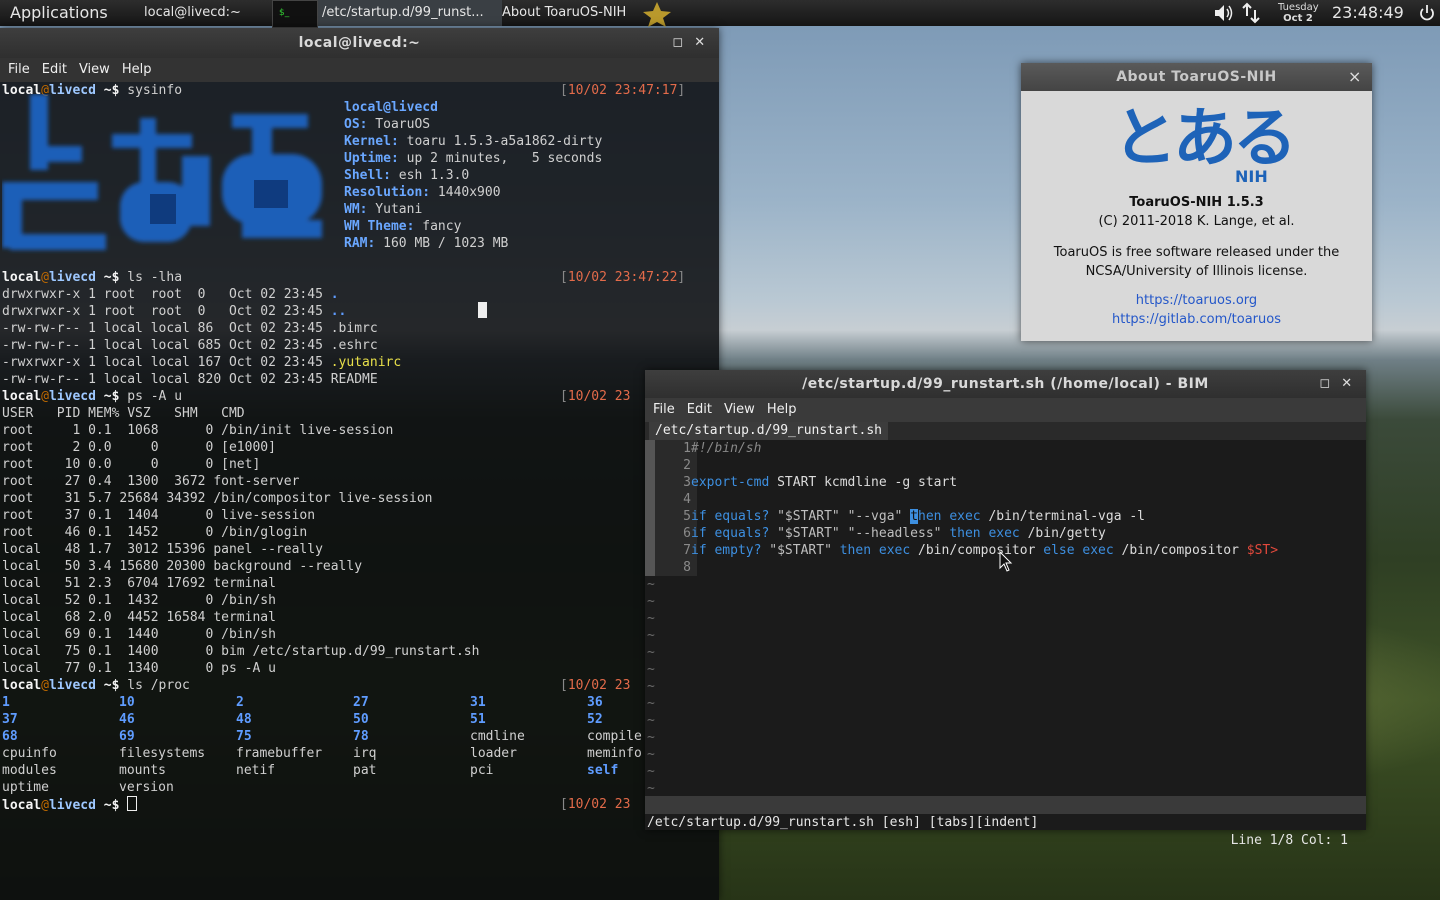  What do you see at coordinates (1196, 300) in the screenshot?
I see `website-link: https://toaruos.org` at bounding box center [1196, 300].